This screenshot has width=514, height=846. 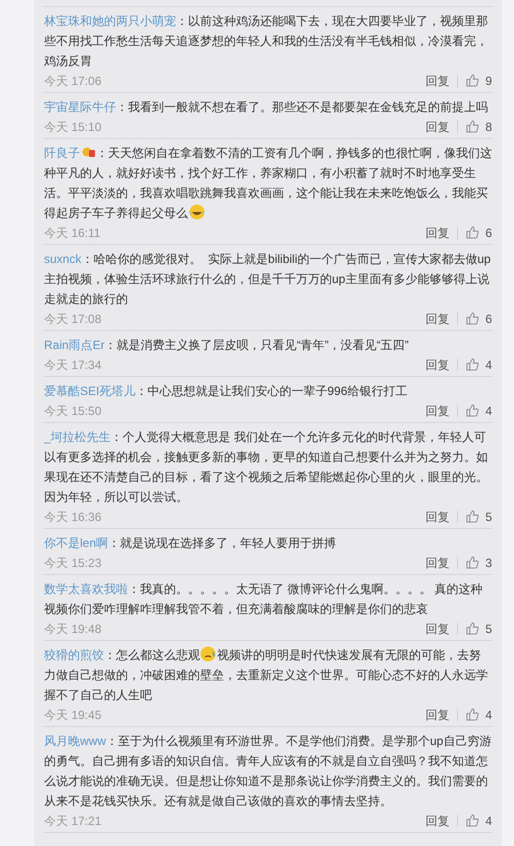 I want to click on like-button: 8, so click(x=479, y=127).